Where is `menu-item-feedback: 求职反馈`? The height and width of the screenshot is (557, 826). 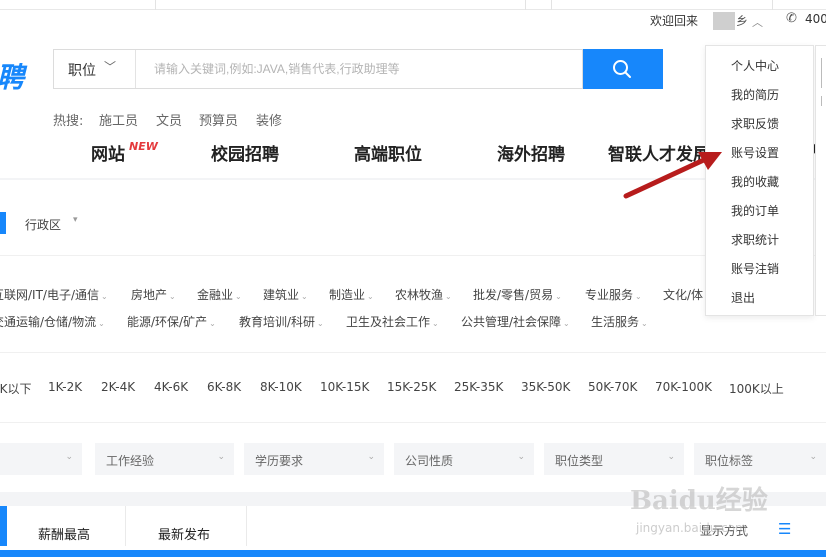 menu-item-feedback: 求职反馈 is located at coordinates (755, 123).